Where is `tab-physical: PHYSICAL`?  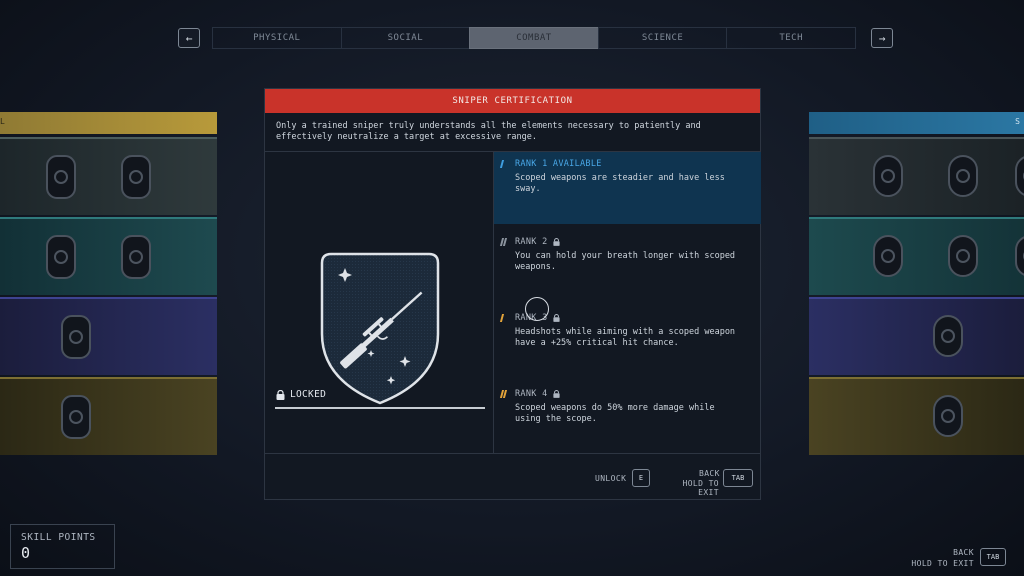
tab-physical: PHYSICAL is located at coordinates (276, 38).